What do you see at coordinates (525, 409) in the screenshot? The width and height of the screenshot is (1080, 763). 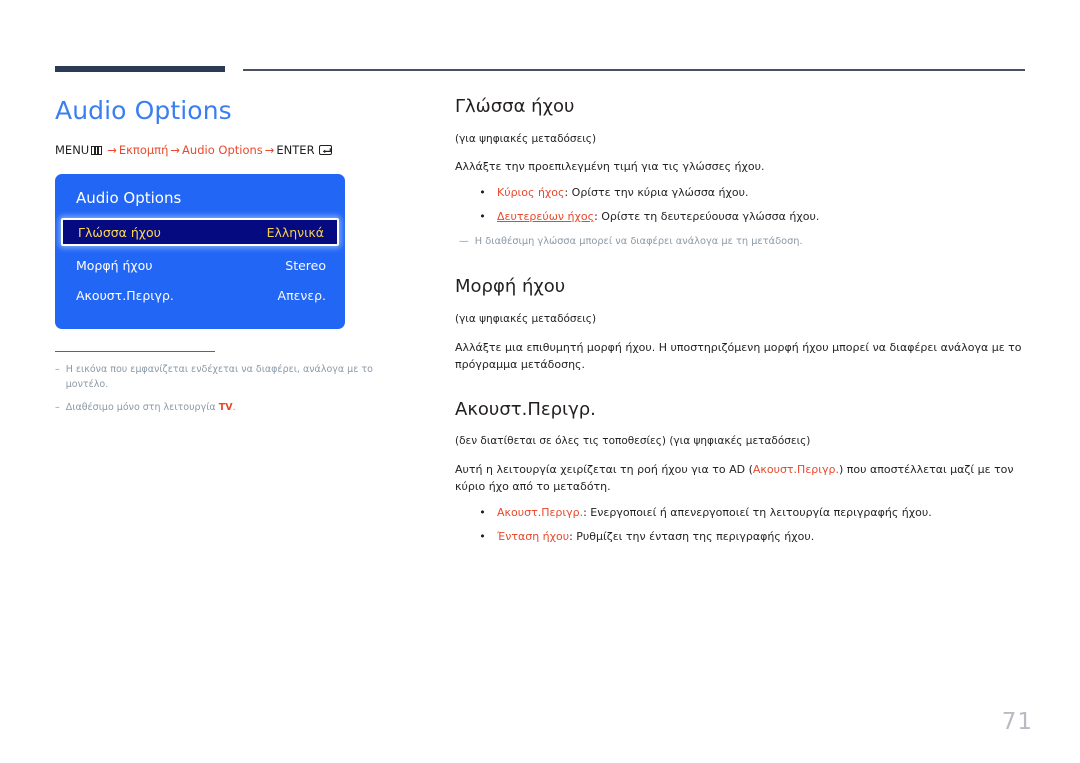 I see `section-heading: Ακουστ.Περιγρ.` at bounding box center [525, 409].